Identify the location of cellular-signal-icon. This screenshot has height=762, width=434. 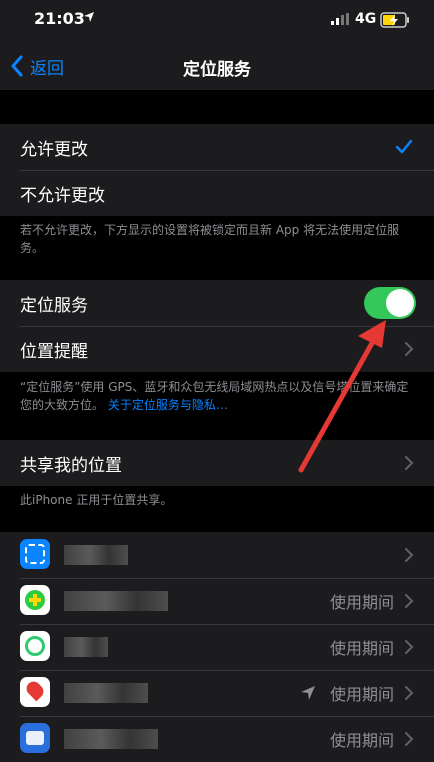
(340, 19).